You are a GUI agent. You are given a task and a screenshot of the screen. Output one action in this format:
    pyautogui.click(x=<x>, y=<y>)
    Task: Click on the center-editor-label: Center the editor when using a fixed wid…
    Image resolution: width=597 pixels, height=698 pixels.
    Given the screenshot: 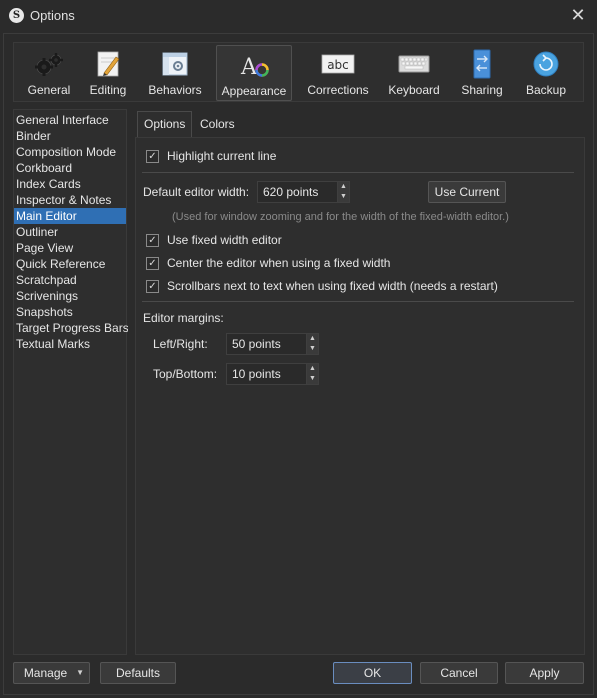 What is the action you would take?
    pyautogui.click(x=279, y=263)
    